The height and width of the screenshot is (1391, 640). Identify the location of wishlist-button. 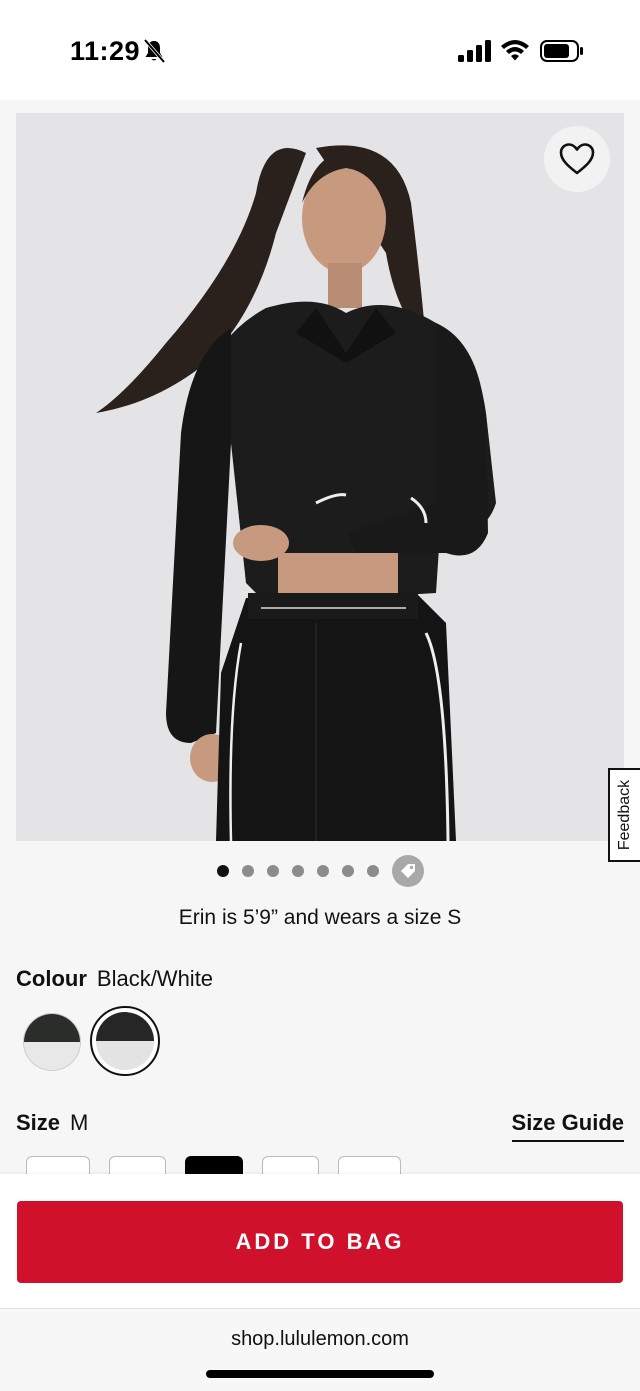
(577, 159).